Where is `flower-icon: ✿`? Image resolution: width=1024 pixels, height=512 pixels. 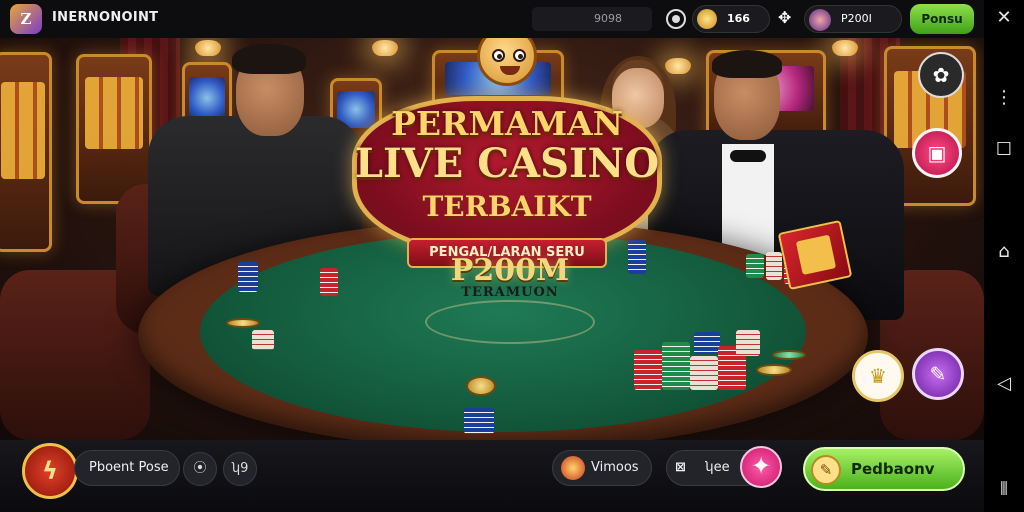
flower-icon: ✿ is located at coordinates (941, 75).